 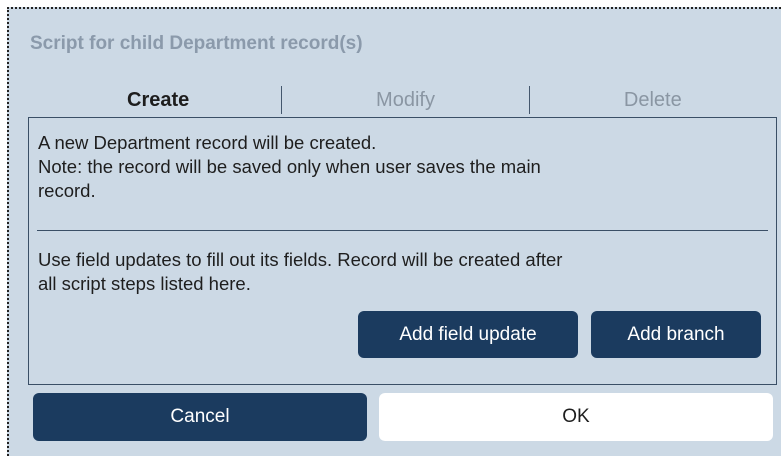 What do you see at coordinates (576, 417) in the screenshot?
I see `ok-button: OK` at bounding box center [576, 417].